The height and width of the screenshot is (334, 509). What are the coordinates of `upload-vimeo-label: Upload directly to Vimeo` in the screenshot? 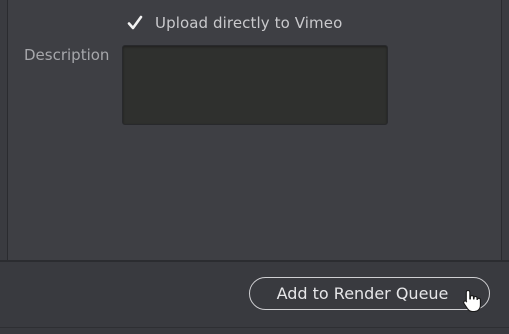 It's located at (249, 23).